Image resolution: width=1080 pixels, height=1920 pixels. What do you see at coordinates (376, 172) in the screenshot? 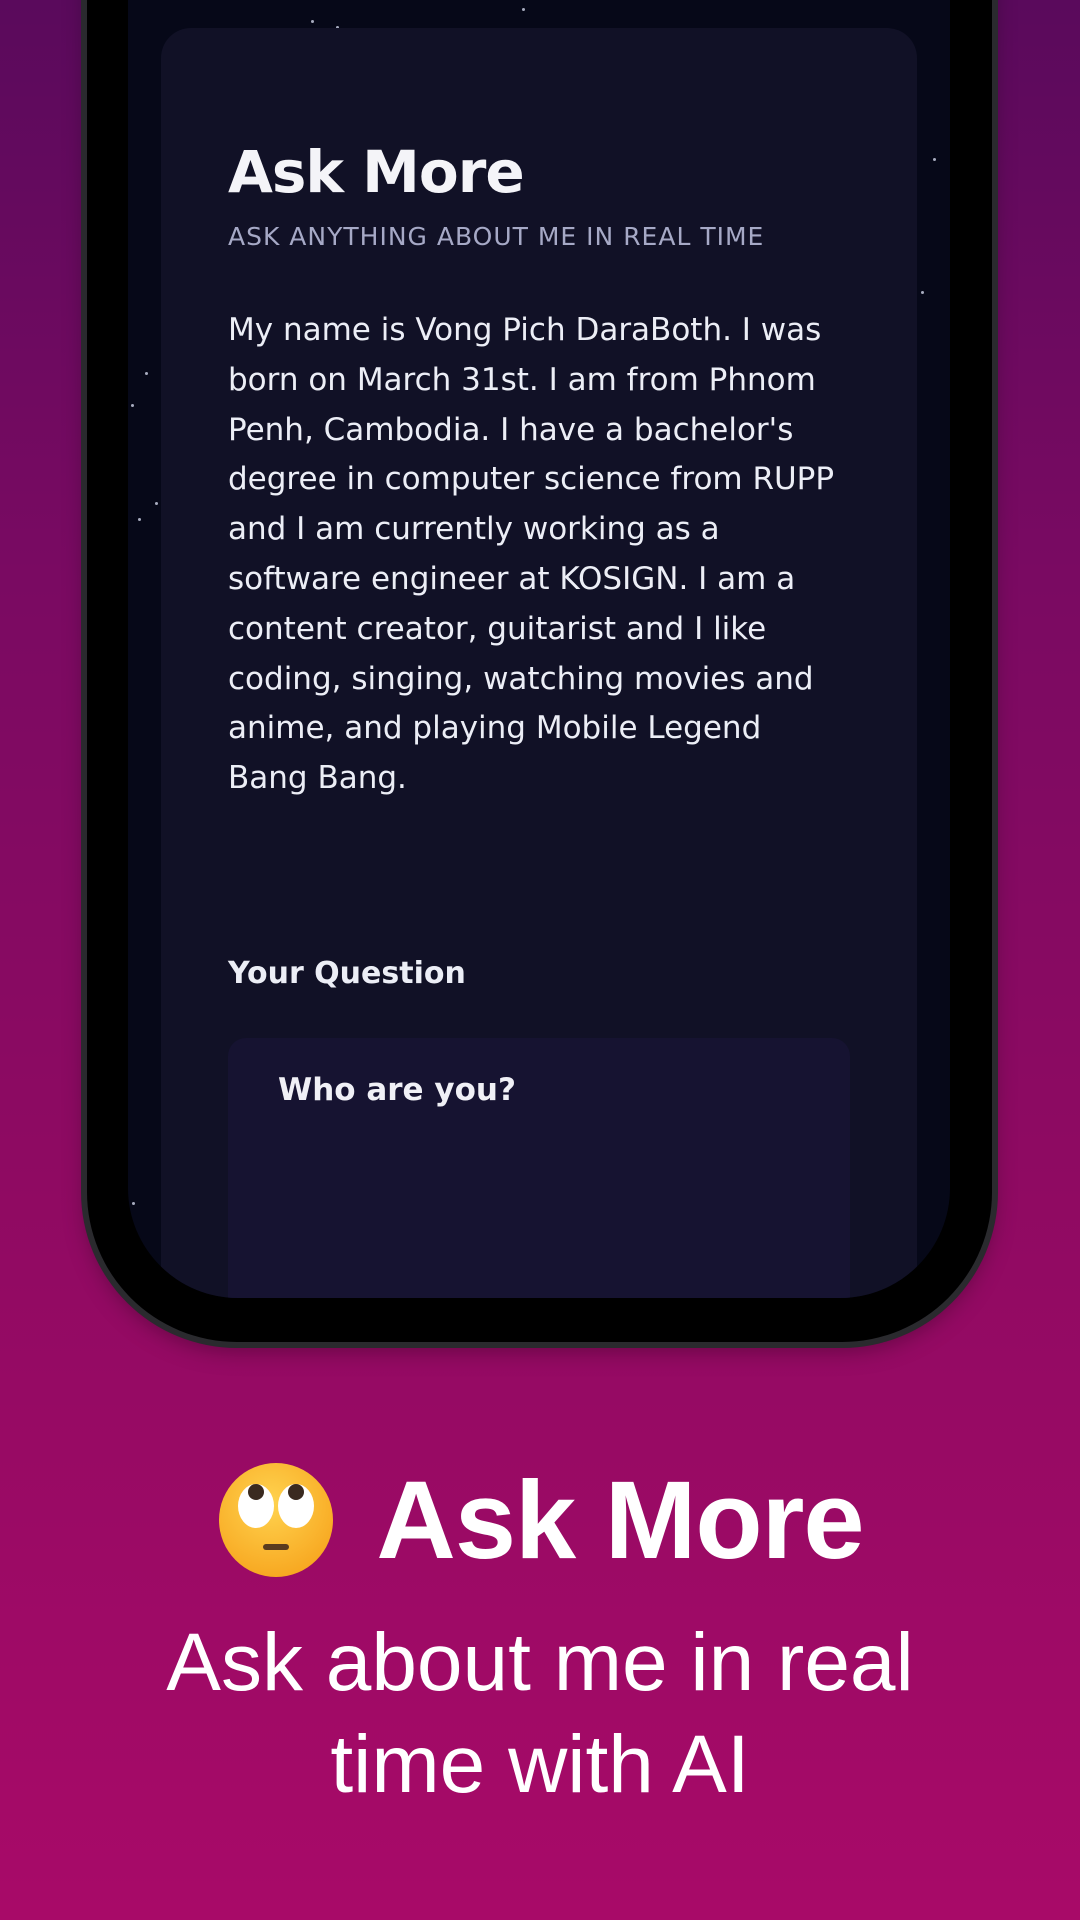
I see `card-title: Ask More` at bounding box center [376, 172].